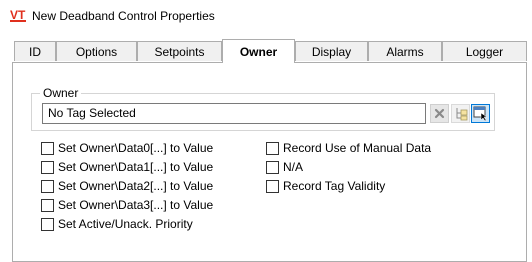 This screenshot has width=532, height=262. Describe the element at coordinates (136, 167) in the screenshot. I see `checkbox-label: Set Owner\Data1[...] to Value` at that location.